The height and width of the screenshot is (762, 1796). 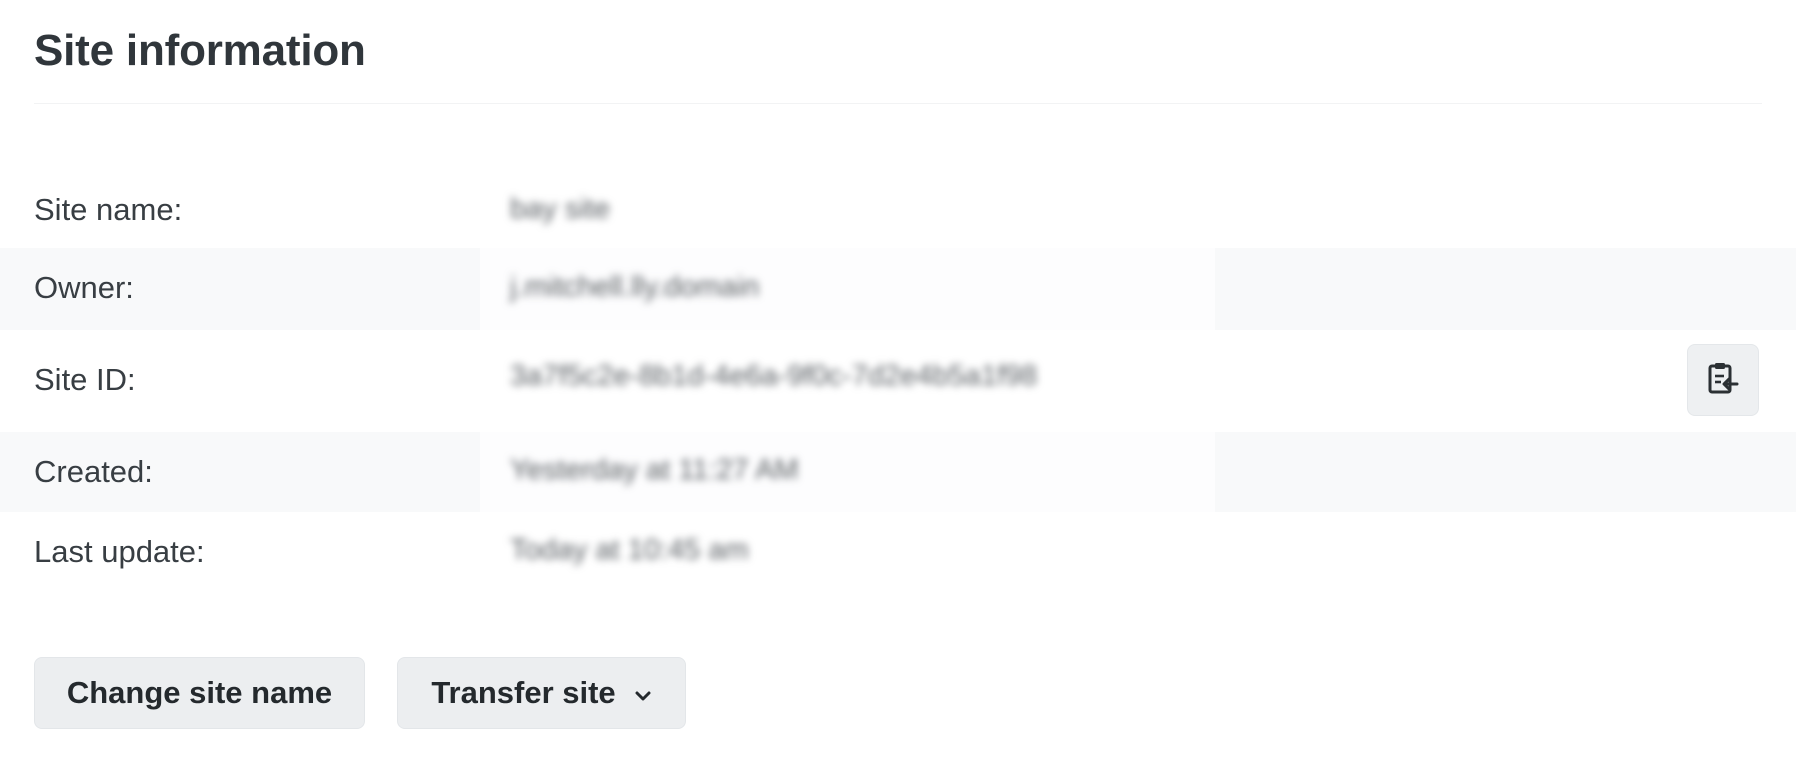 What do you see at coordinates (119, 551) in the screenshot?
I see `last-update-label: Last update:` at bounding box center [119, 551].